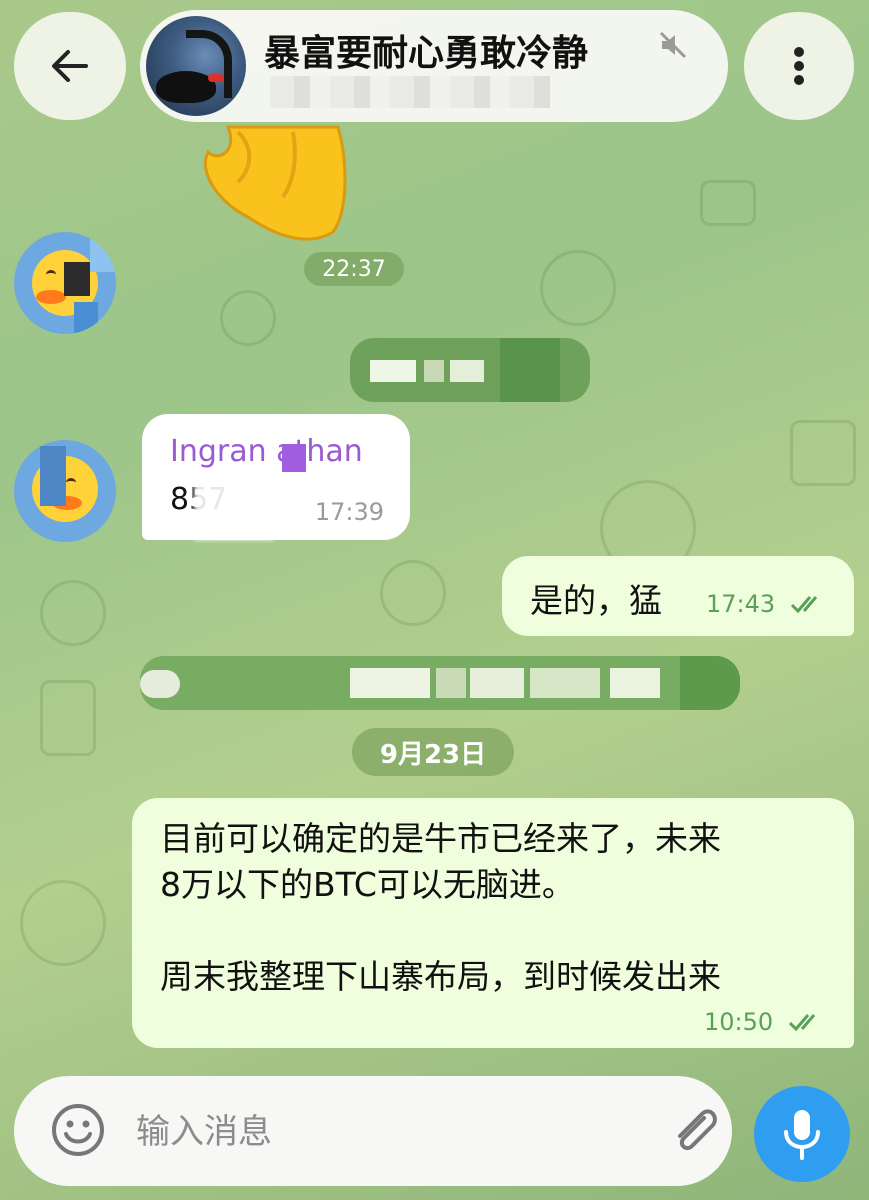  I want to click on smiley-icon, so click(78, 1130).